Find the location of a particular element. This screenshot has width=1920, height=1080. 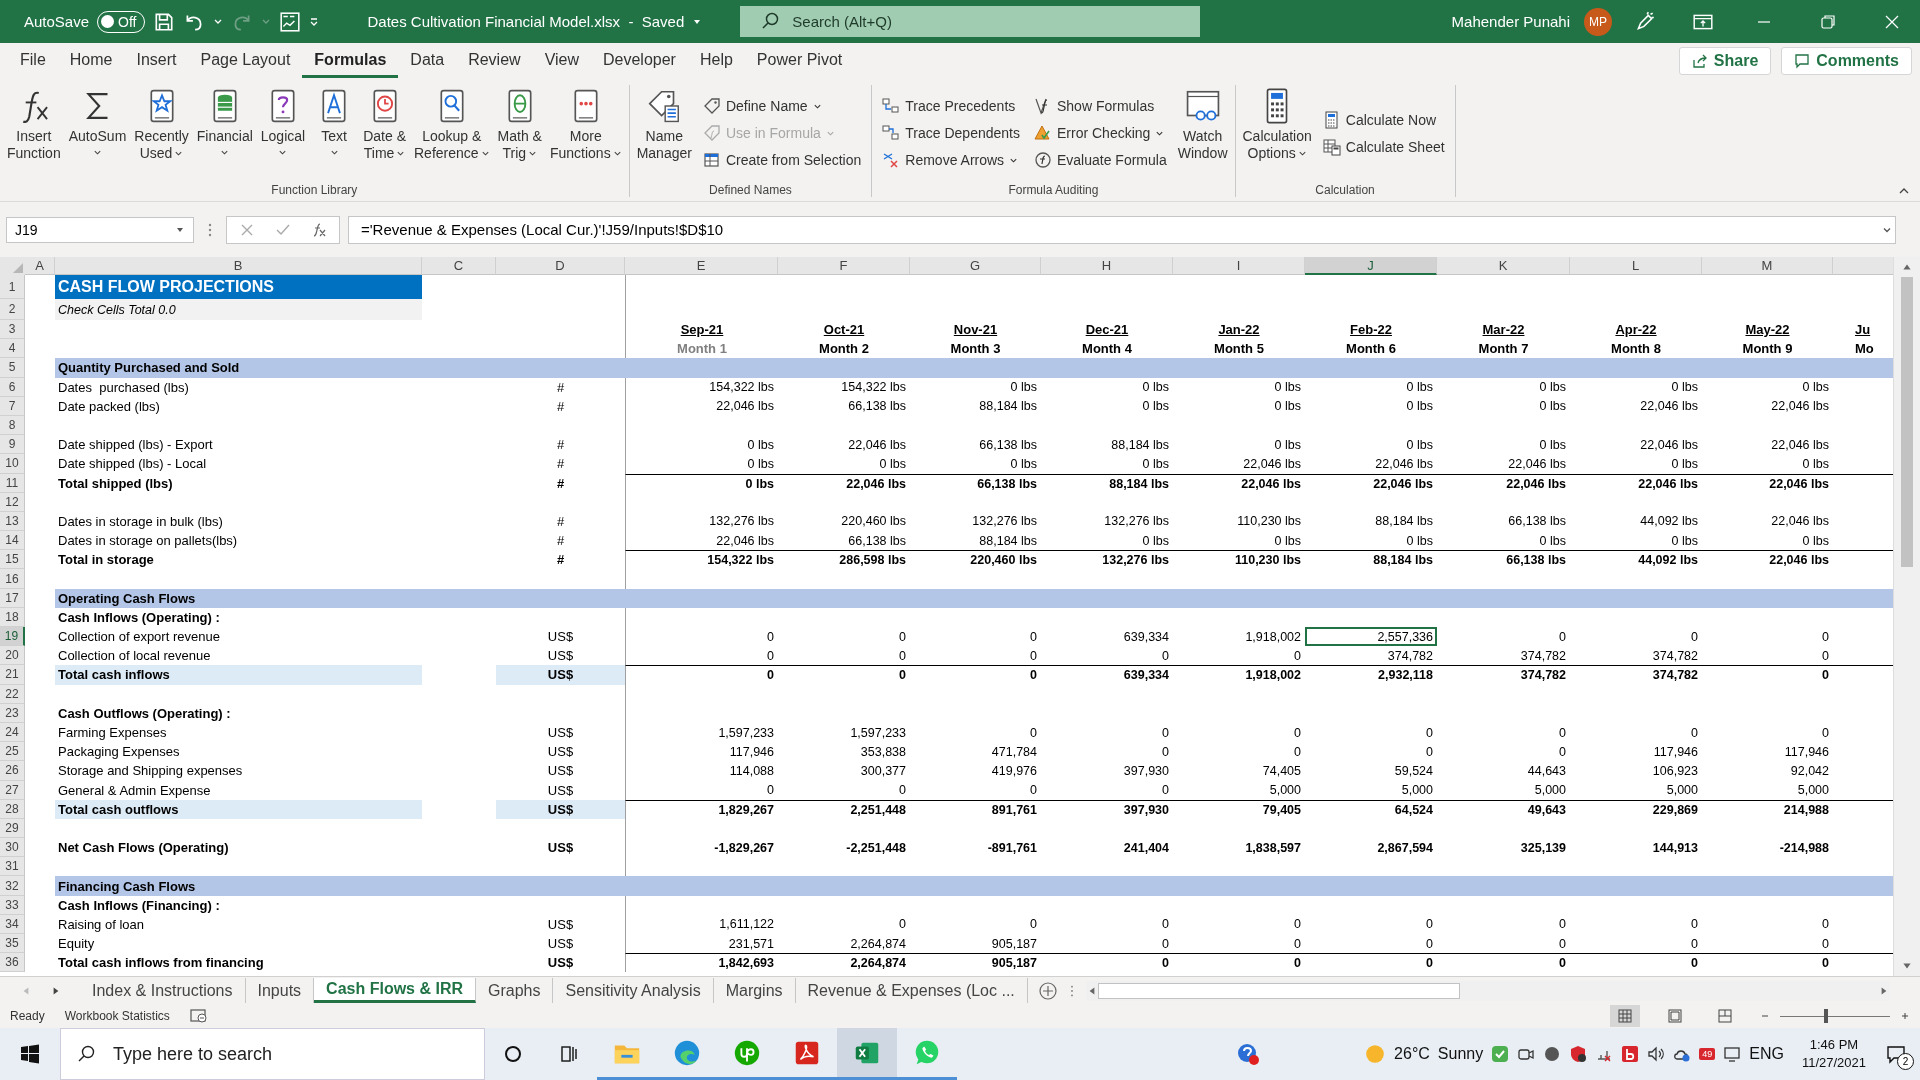

ribbon-button: Error Checking is located at coordinates (1100, 133).